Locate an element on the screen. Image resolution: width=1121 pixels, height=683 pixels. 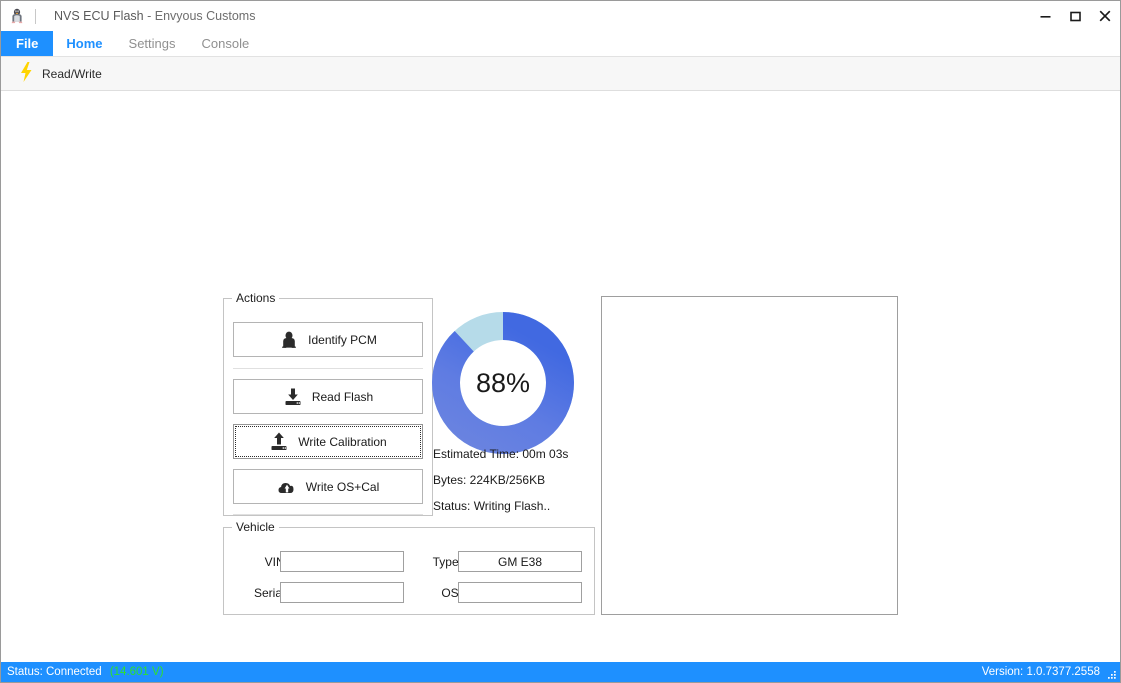
identify-pcm-label: Identify PCM is located at coordinates (342, 339).